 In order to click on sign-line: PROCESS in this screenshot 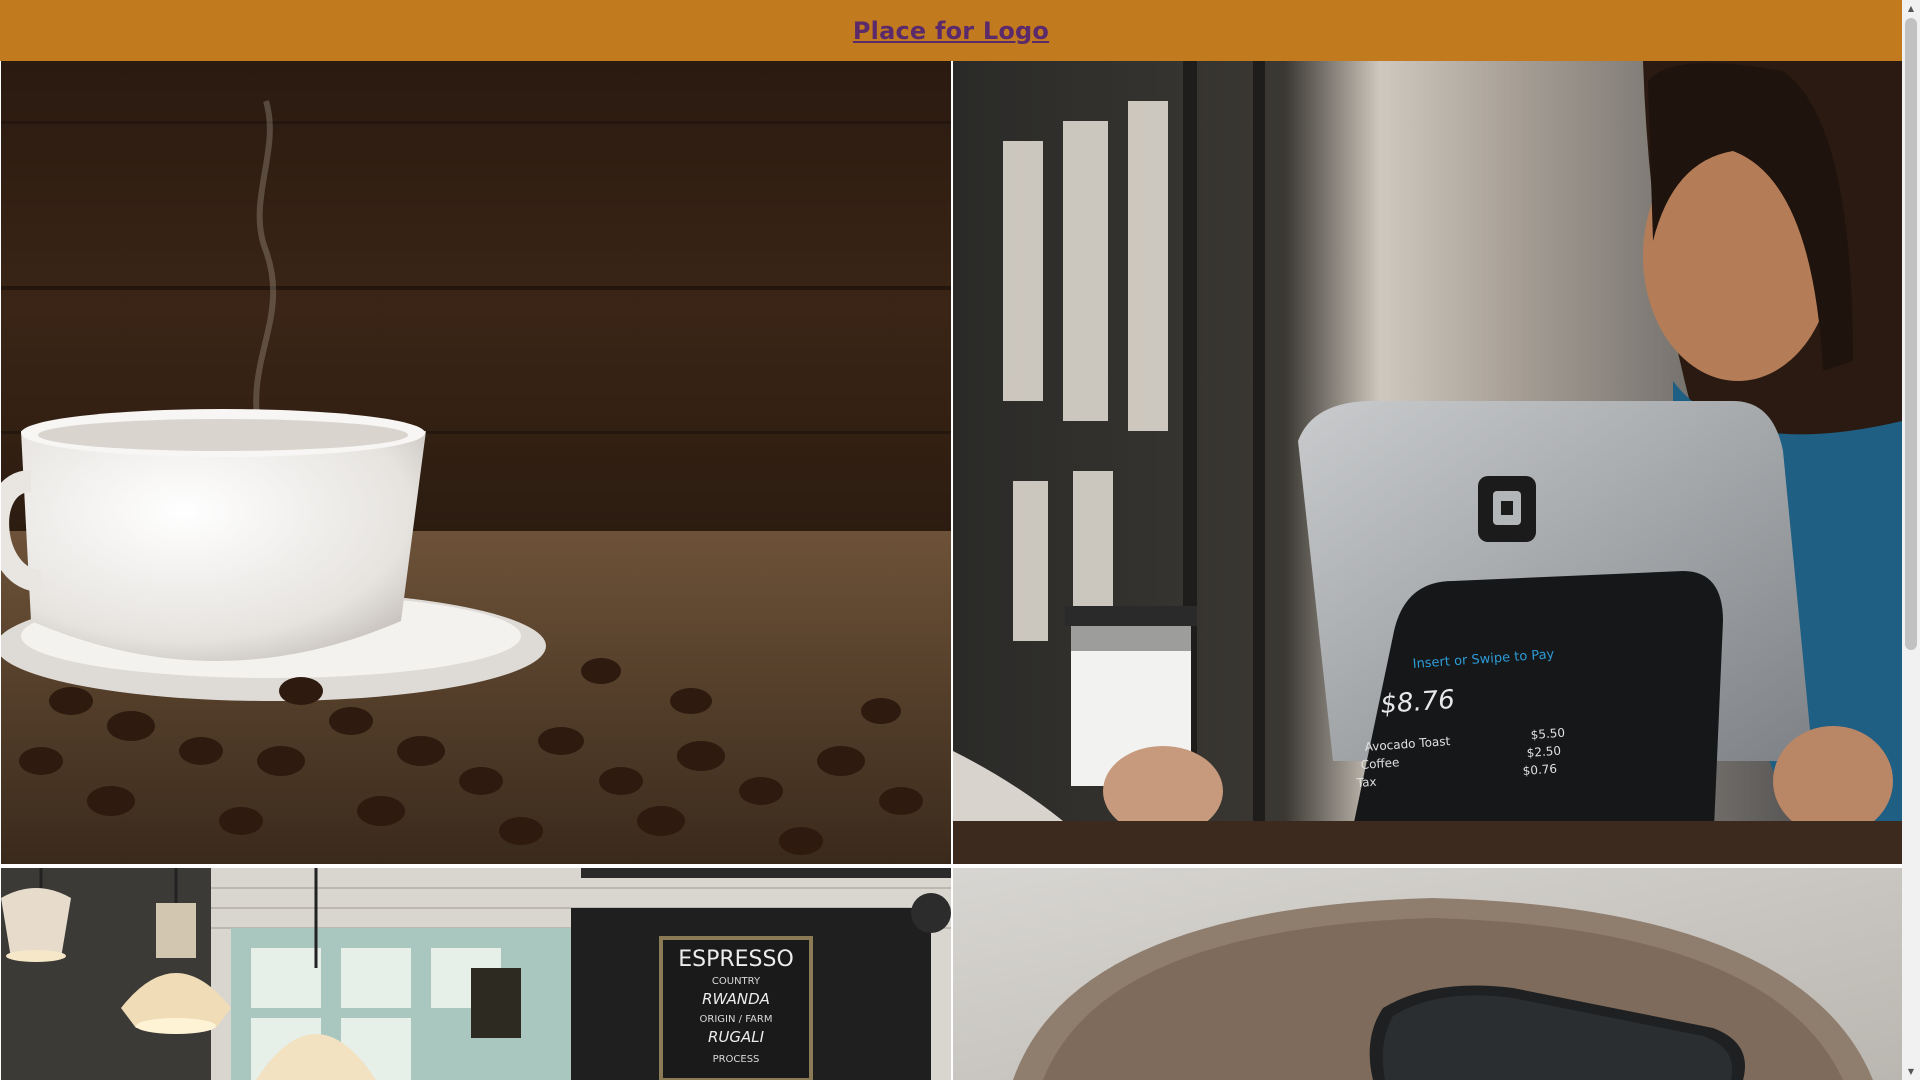, I will do `click(736, 1059)`.